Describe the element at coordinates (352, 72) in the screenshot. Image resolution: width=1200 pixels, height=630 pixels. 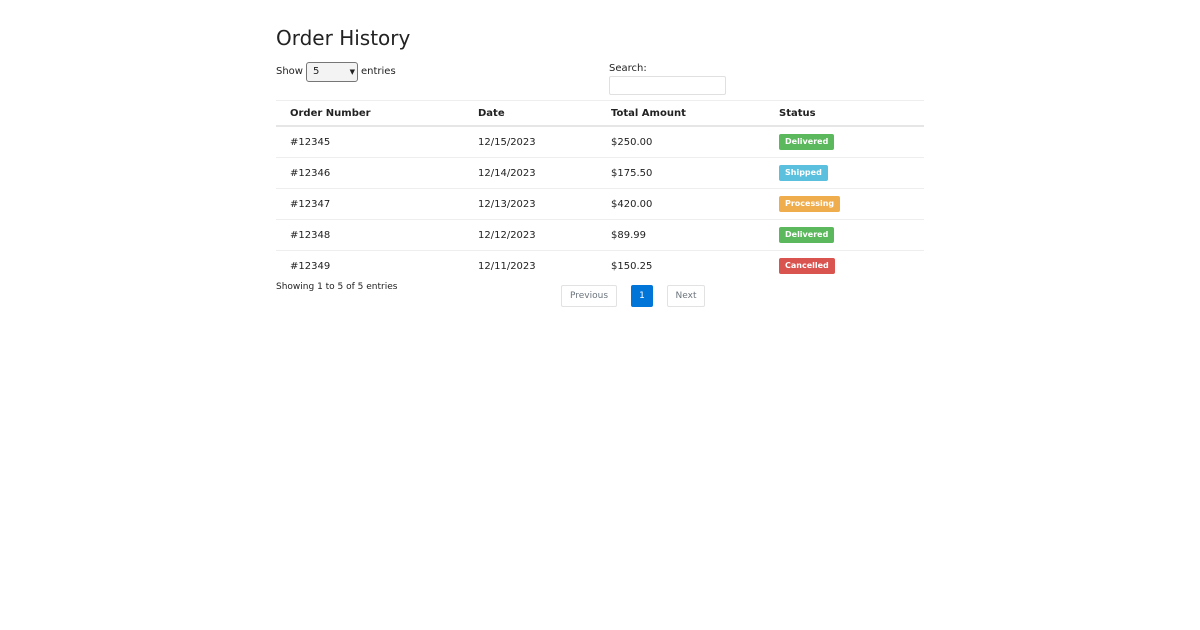
I see `chevron-down-icon: ▼` at that location.